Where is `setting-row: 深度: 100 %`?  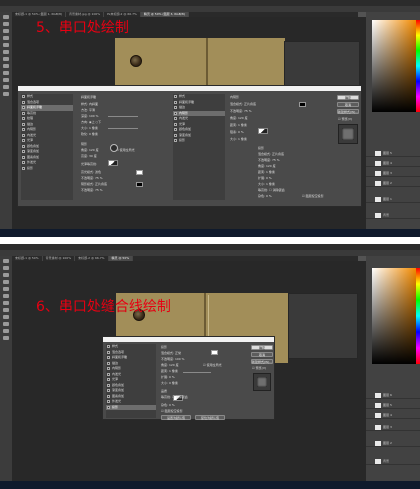 setting-row: 深度: 100 % is located at coordinates (90, 116).